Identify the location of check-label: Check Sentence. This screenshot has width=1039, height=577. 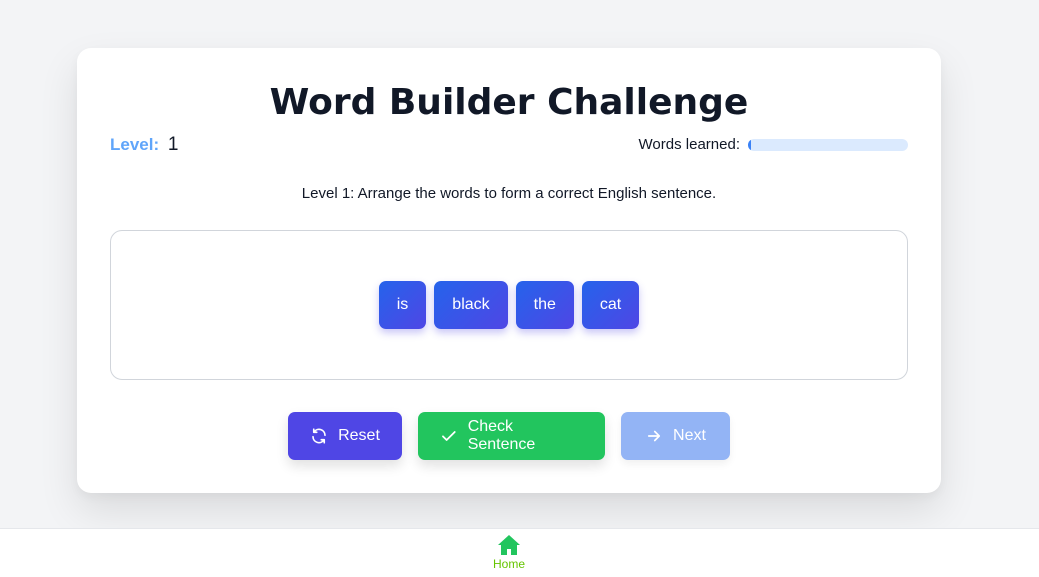
(501, 435).